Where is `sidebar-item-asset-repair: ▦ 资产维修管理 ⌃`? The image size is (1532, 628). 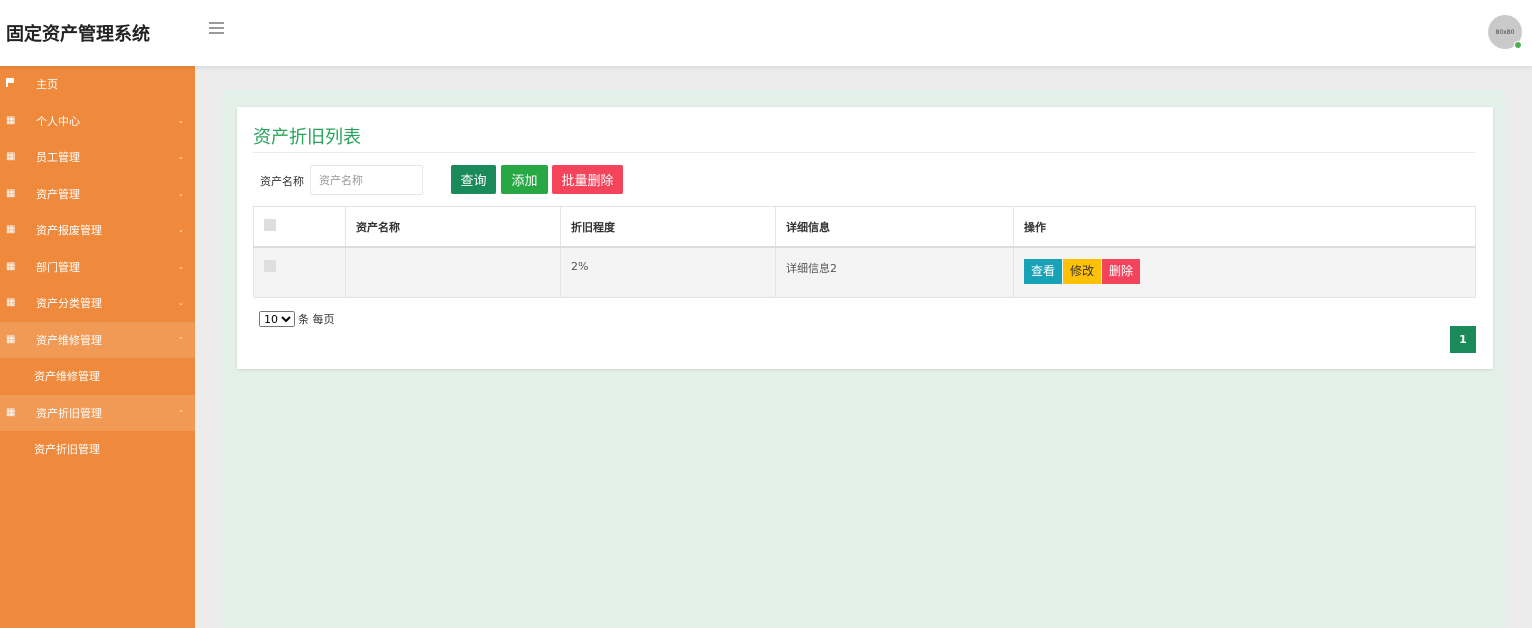 sidebar-item-asset-repair: ▦ 资产维修管理 ⌃ is located at coordinates (97, 339).